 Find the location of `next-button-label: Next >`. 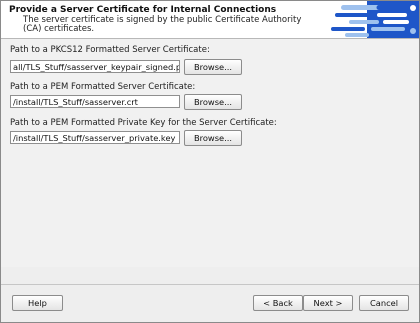

next-button-label: Next > is located at coordinates (328, 303).